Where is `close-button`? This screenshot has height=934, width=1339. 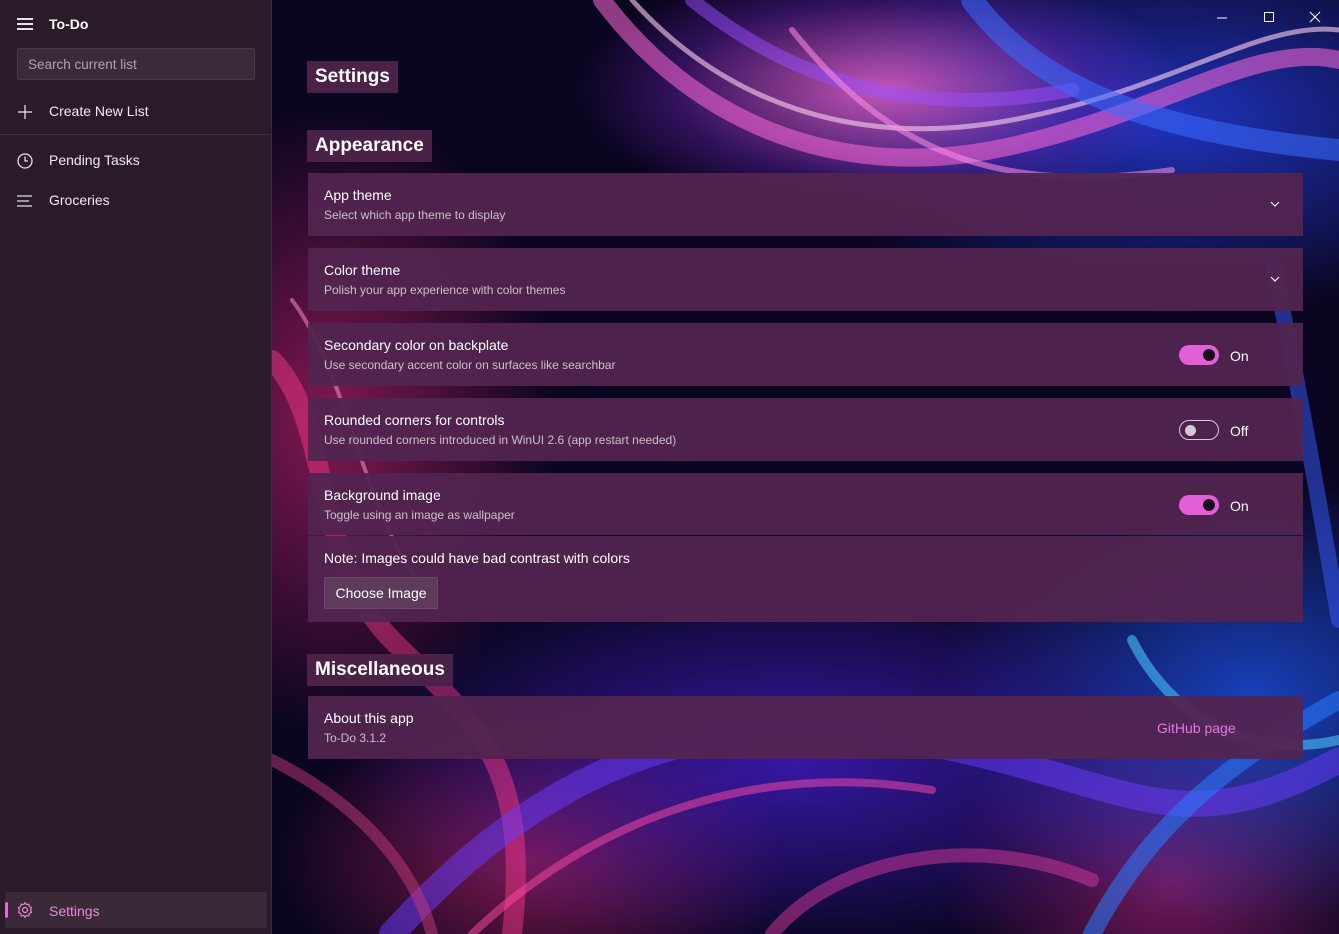 close-button is located at coordinates (1315, 18).